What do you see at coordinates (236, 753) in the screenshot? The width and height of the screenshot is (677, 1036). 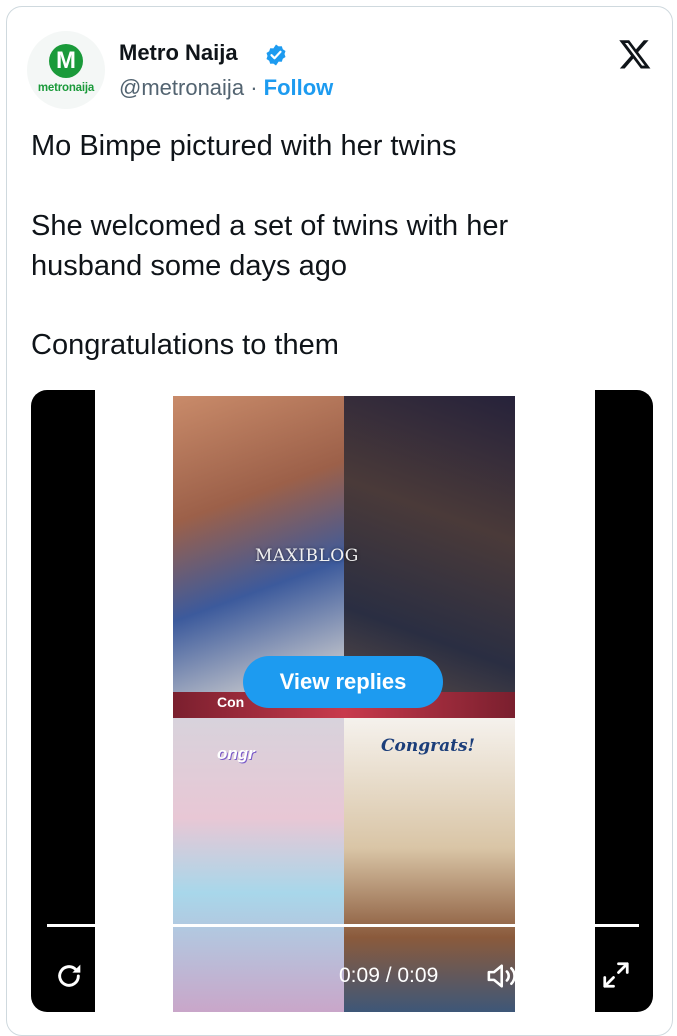 I see `collage-tag-left: ongr` at bounding box center [236, 753].